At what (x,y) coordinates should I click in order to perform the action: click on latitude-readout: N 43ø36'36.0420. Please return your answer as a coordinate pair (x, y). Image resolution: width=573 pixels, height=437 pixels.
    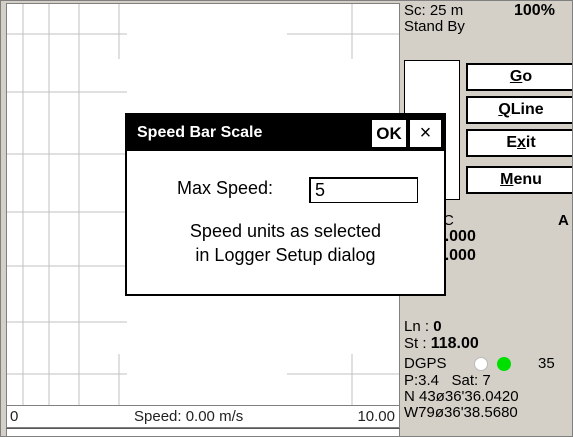
    Looking at the image, I should click on (461, 396).